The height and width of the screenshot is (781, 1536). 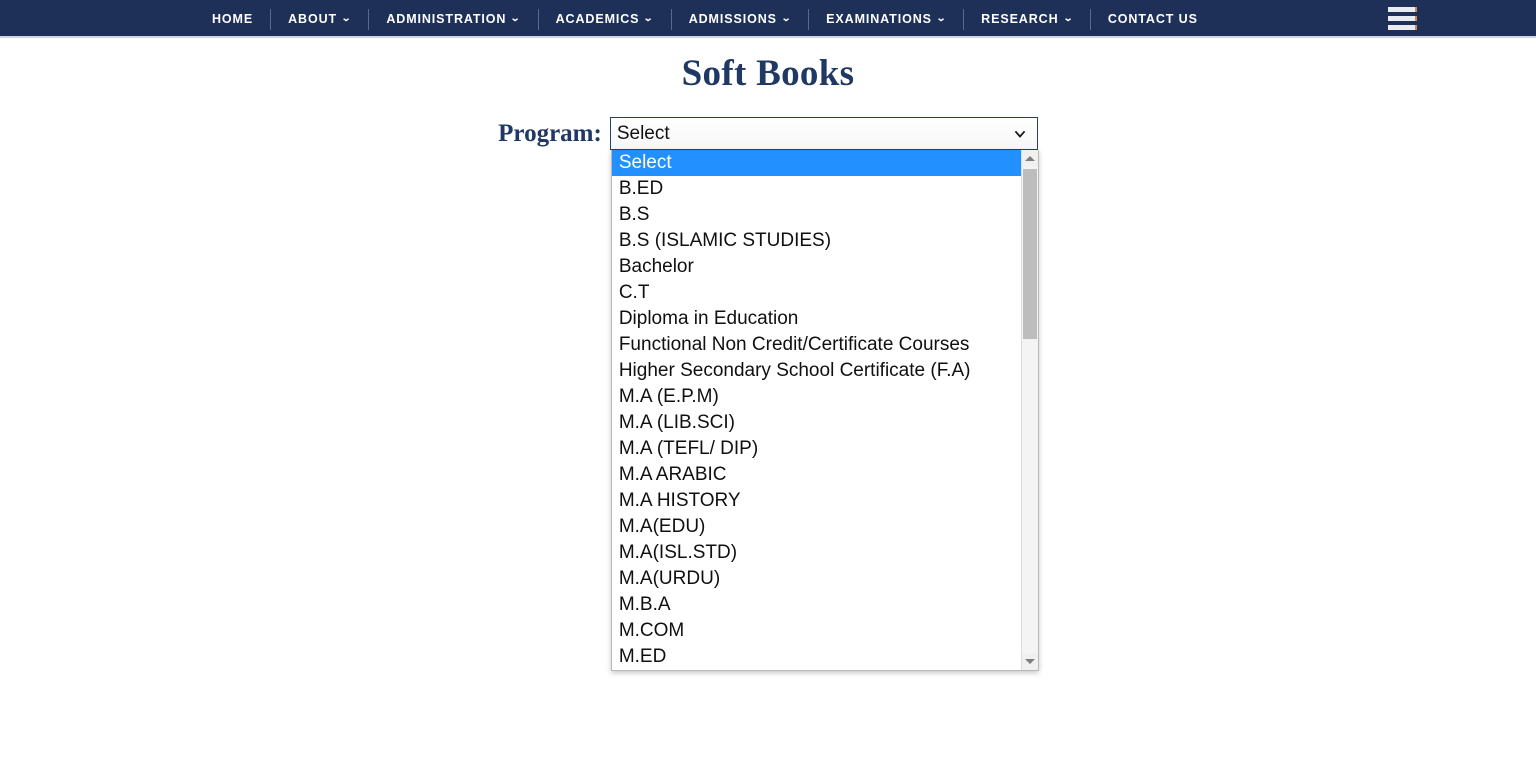 What do you see at coordinates (446, 18) in the screenshot?
I see `nav-item-label: ADMINISTRATION` at bounding box center [446, 18].